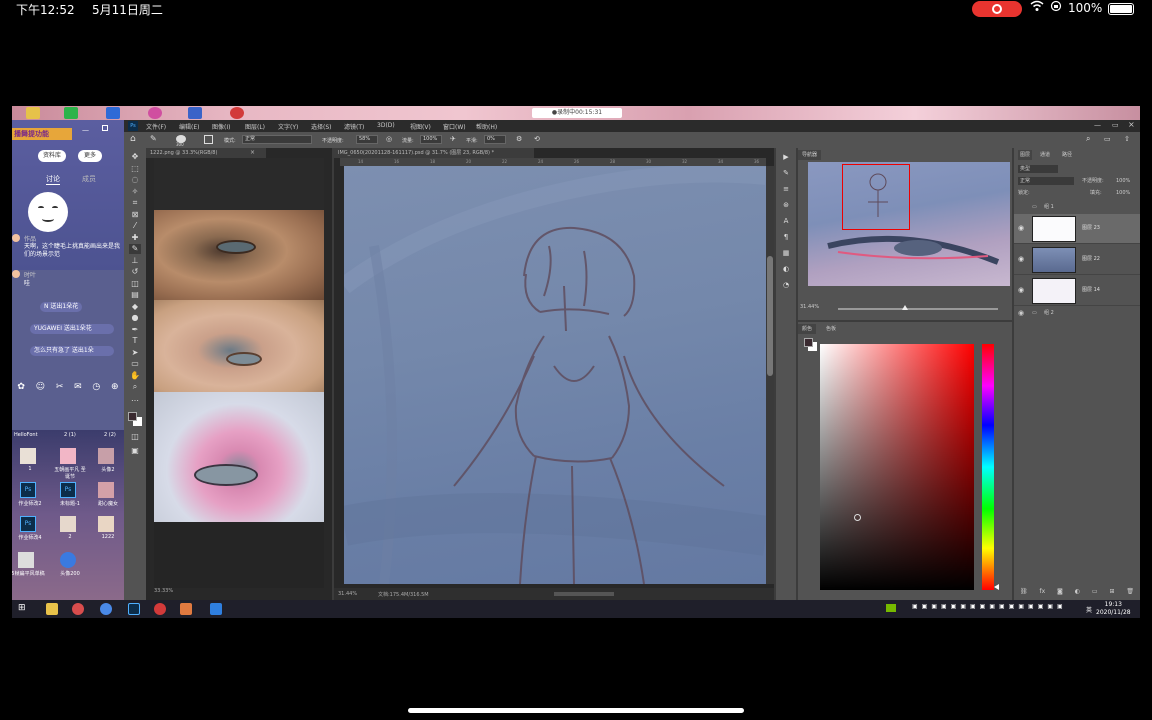  What do you see at coordinates (135, 203) in the screenshot?
I see `crop-tool-icon: ⌗` at bounding box center [135, 203].